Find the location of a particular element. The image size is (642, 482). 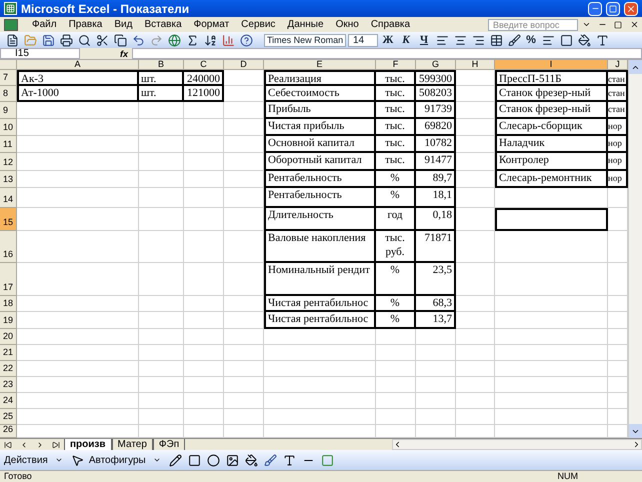

spreadsheet-cell is located at coordinates (551, 219).